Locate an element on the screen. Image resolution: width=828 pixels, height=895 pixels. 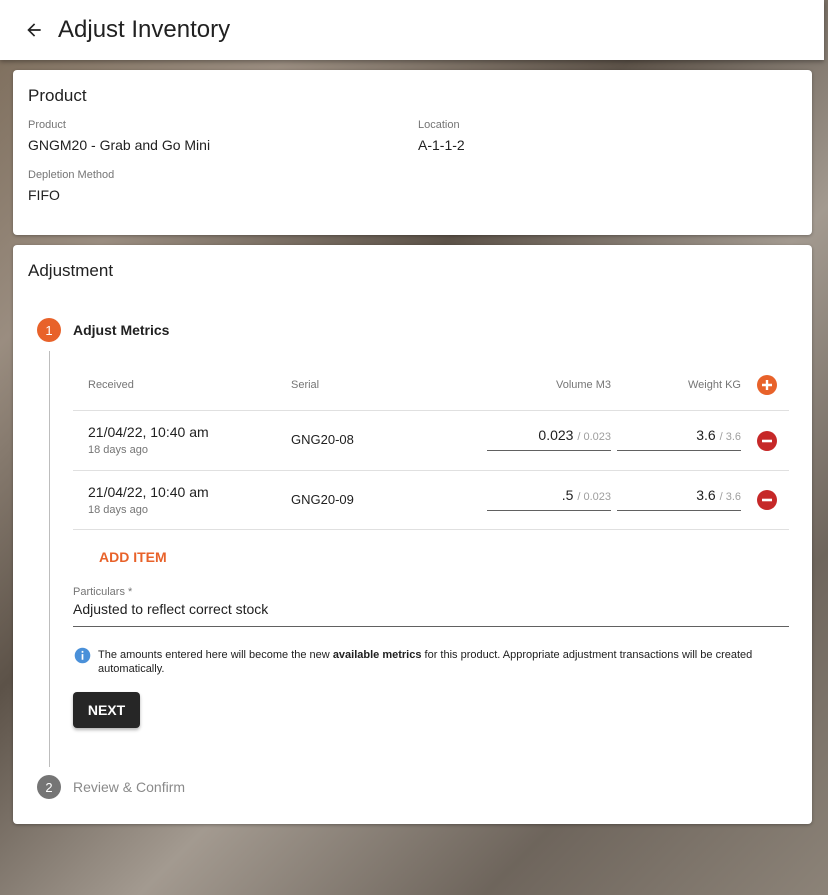
serial-value: GNG20-09 is located at coordinates (322, 499).